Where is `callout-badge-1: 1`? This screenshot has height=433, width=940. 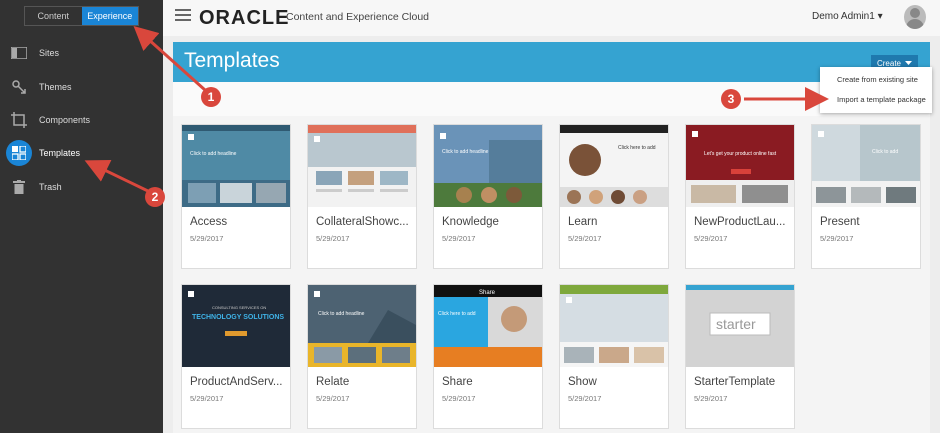 callout-badge-1: 1 is located at coordinates (211, 97).